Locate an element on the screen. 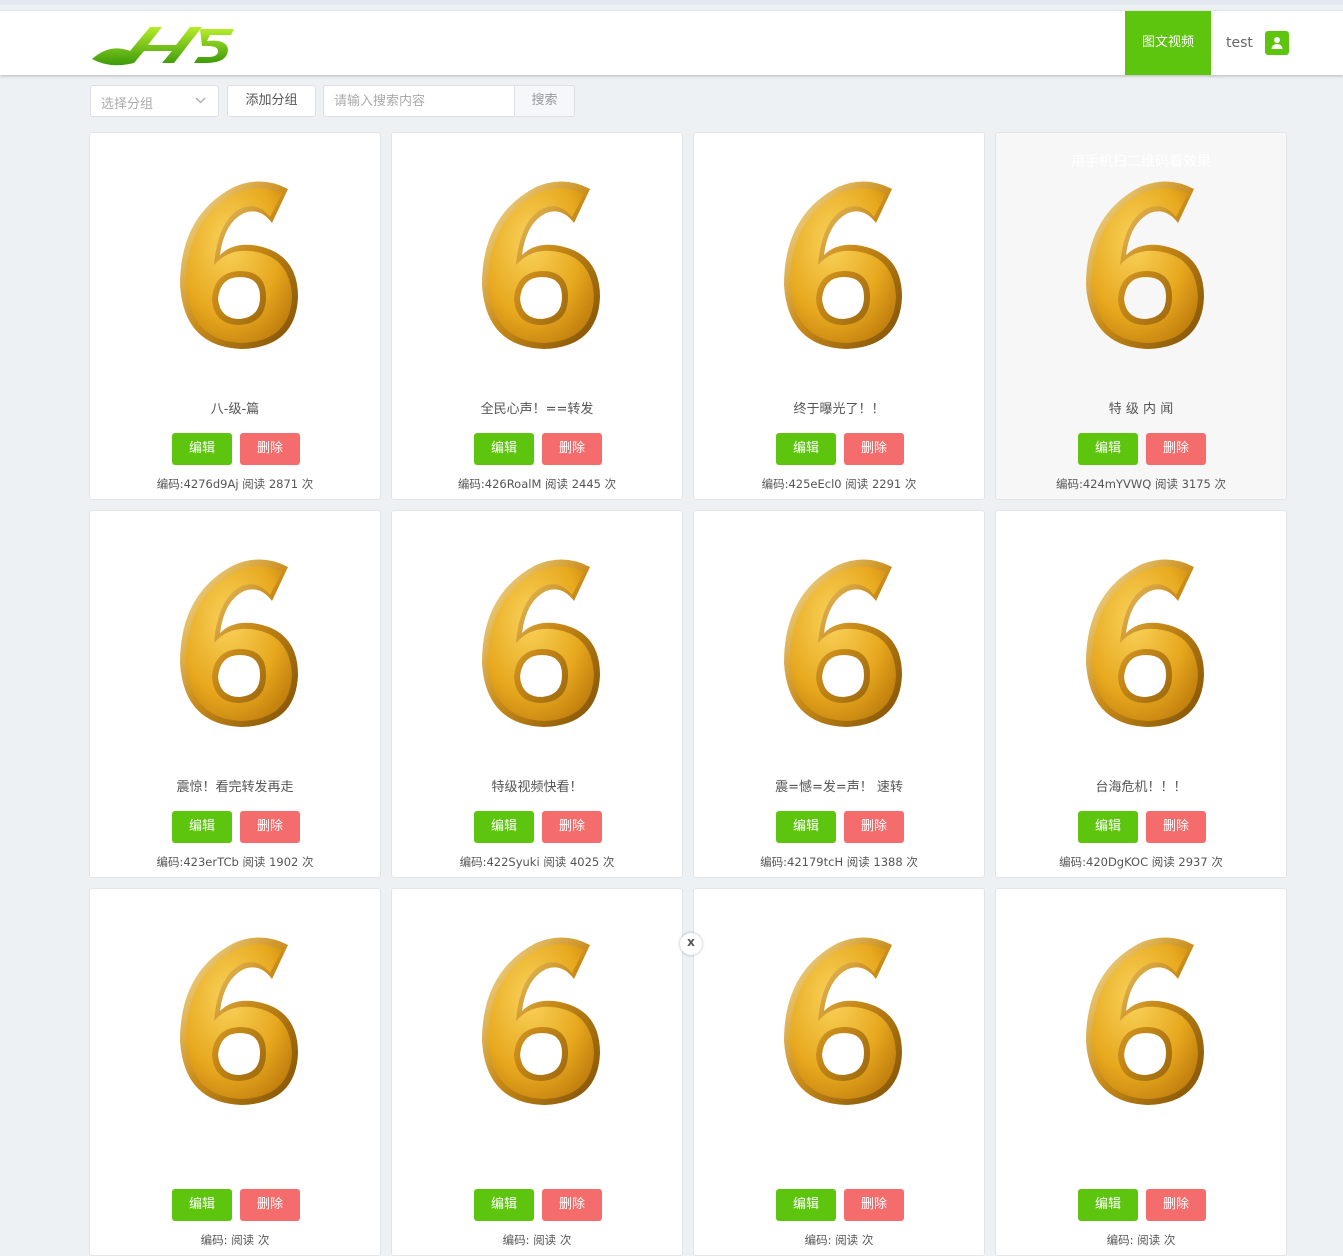  card-title: 特 级 内 闻 is located at coordinates (1141, 409).